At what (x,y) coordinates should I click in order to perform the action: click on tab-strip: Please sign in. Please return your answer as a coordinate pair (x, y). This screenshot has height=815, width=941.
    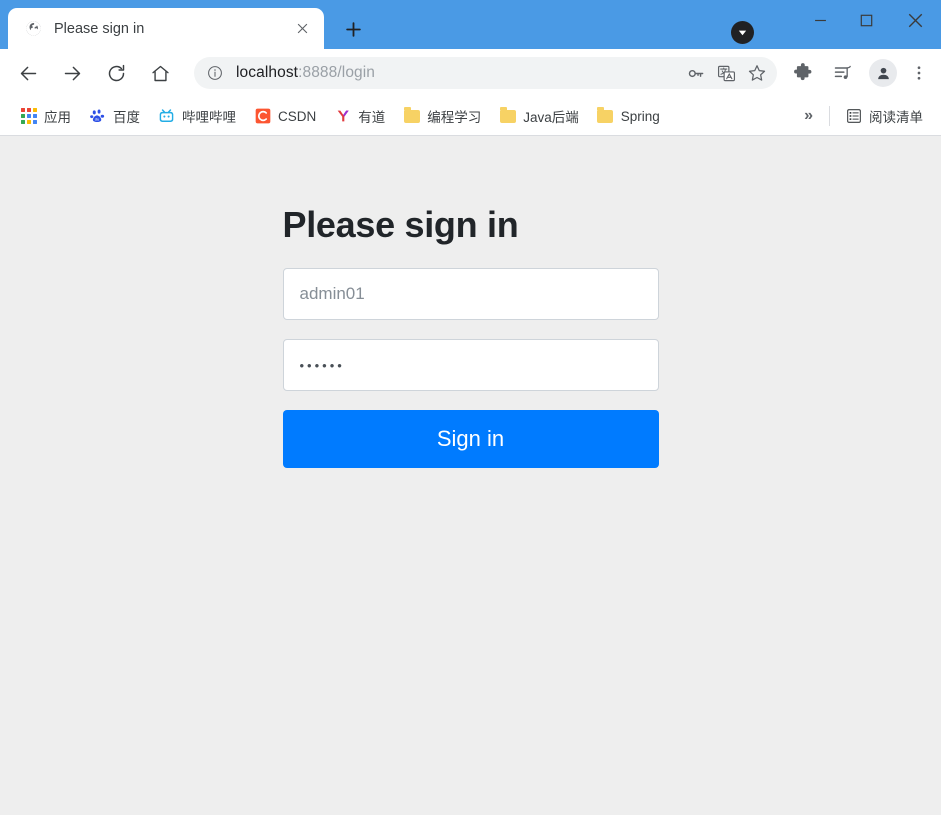
    Looking at the image, I should click on (470, 24).